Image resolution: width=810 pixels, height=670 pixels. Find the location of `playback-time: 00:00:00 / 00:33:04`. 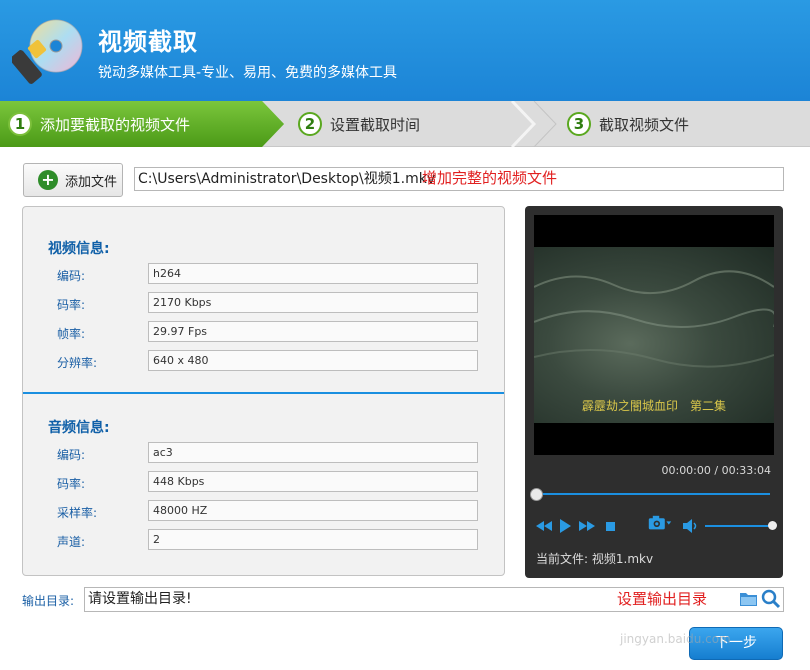

playback-time: 00:00:00 / 00:33:04 is located at coordinates (716, 470).